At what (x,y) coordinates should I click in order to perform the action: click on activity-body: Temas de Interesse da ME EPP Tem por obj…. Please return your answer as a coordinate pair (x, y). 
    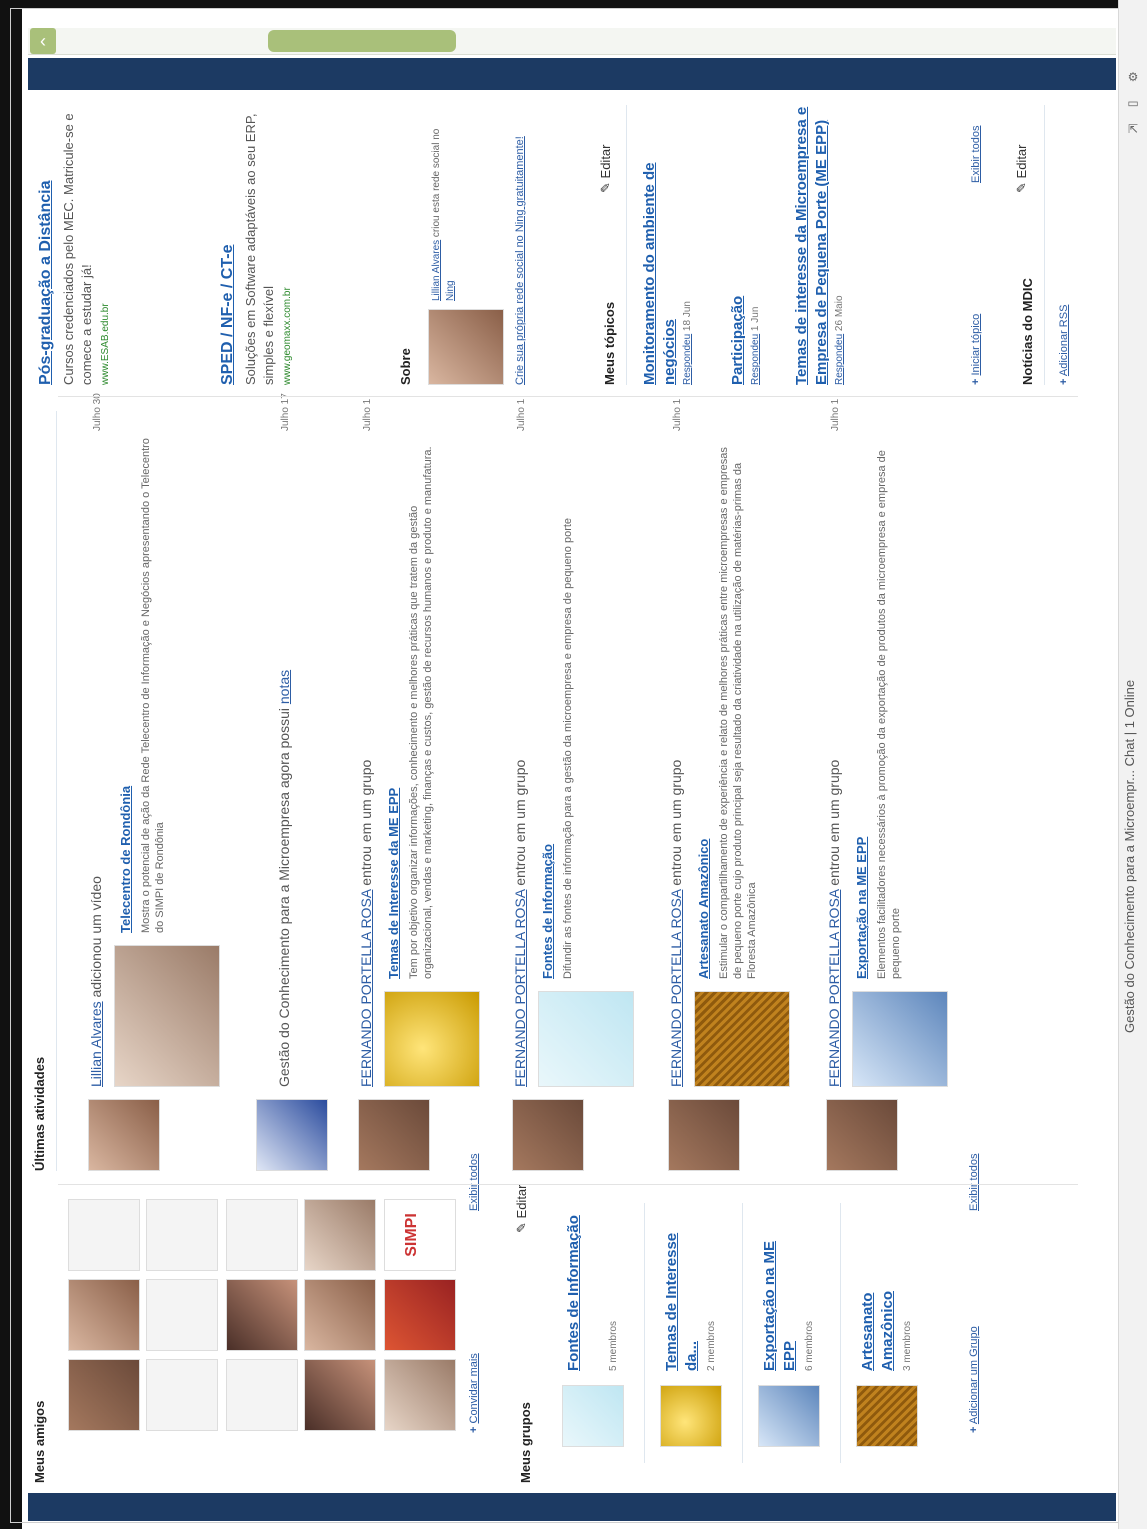
    Looking at the image, I should click on (410, 712).